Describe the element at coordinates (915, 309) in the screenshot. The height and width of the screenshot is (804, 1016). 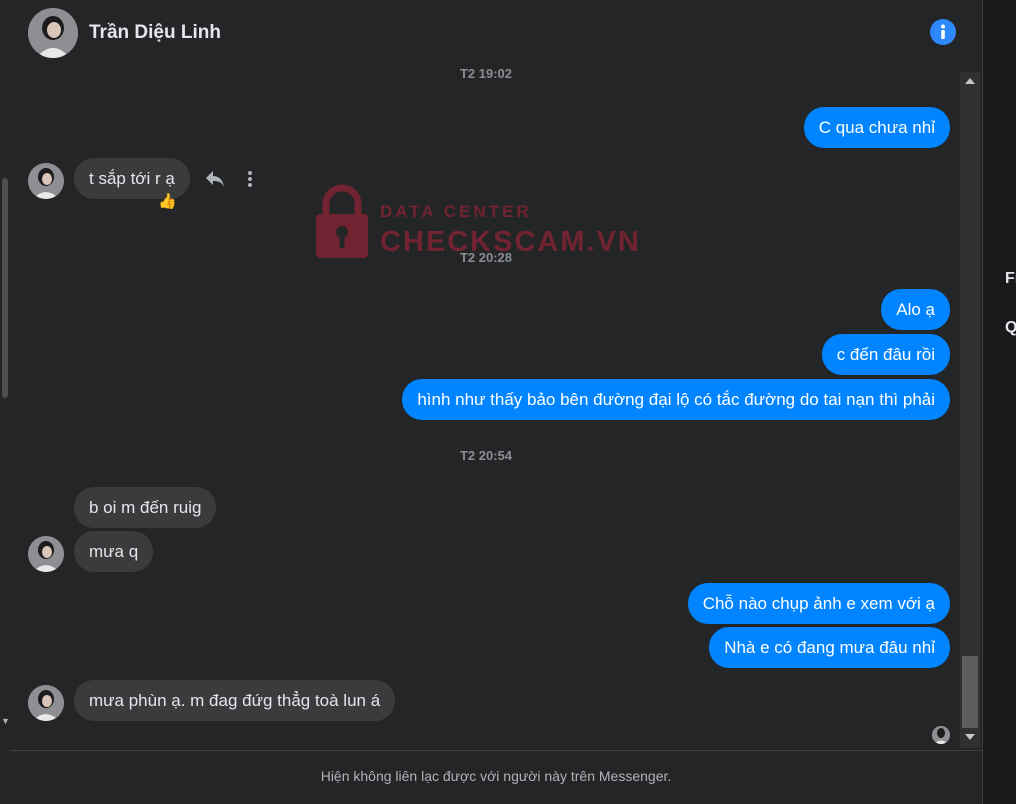
I see `message-outgoing: Alo ạ` at that location.